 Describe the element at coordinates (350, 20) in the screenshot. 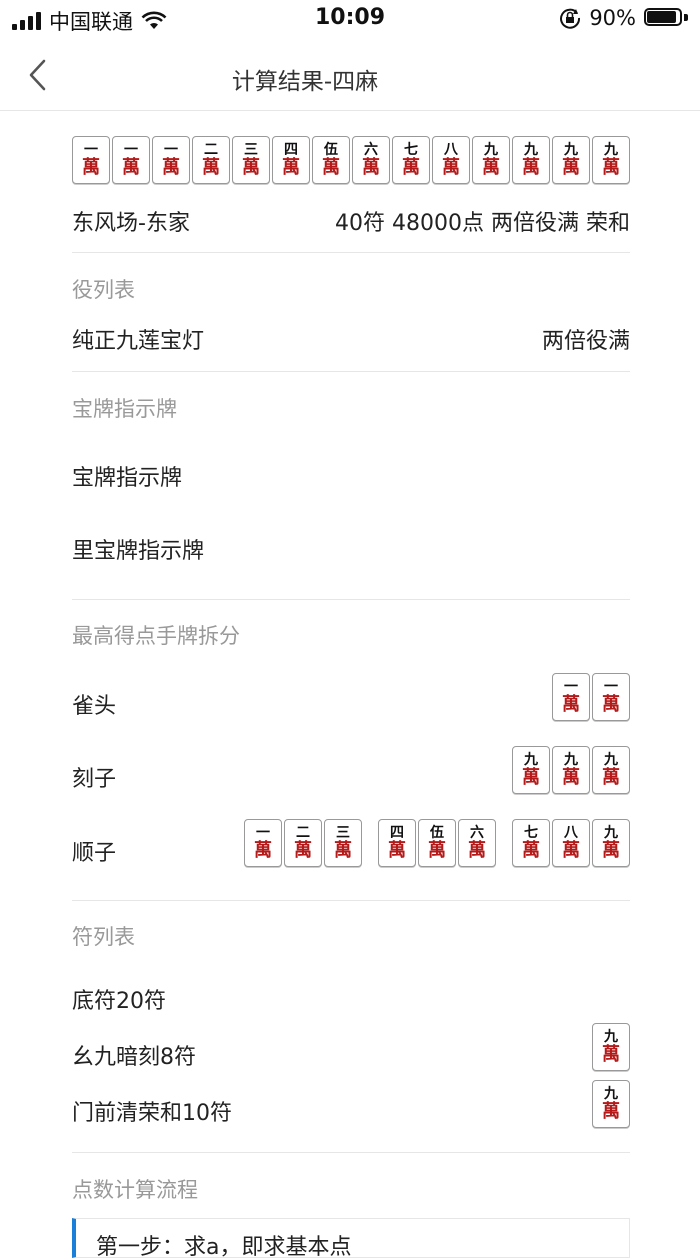

I see `status-bar: 中国联通 10:09 90%` at that location.